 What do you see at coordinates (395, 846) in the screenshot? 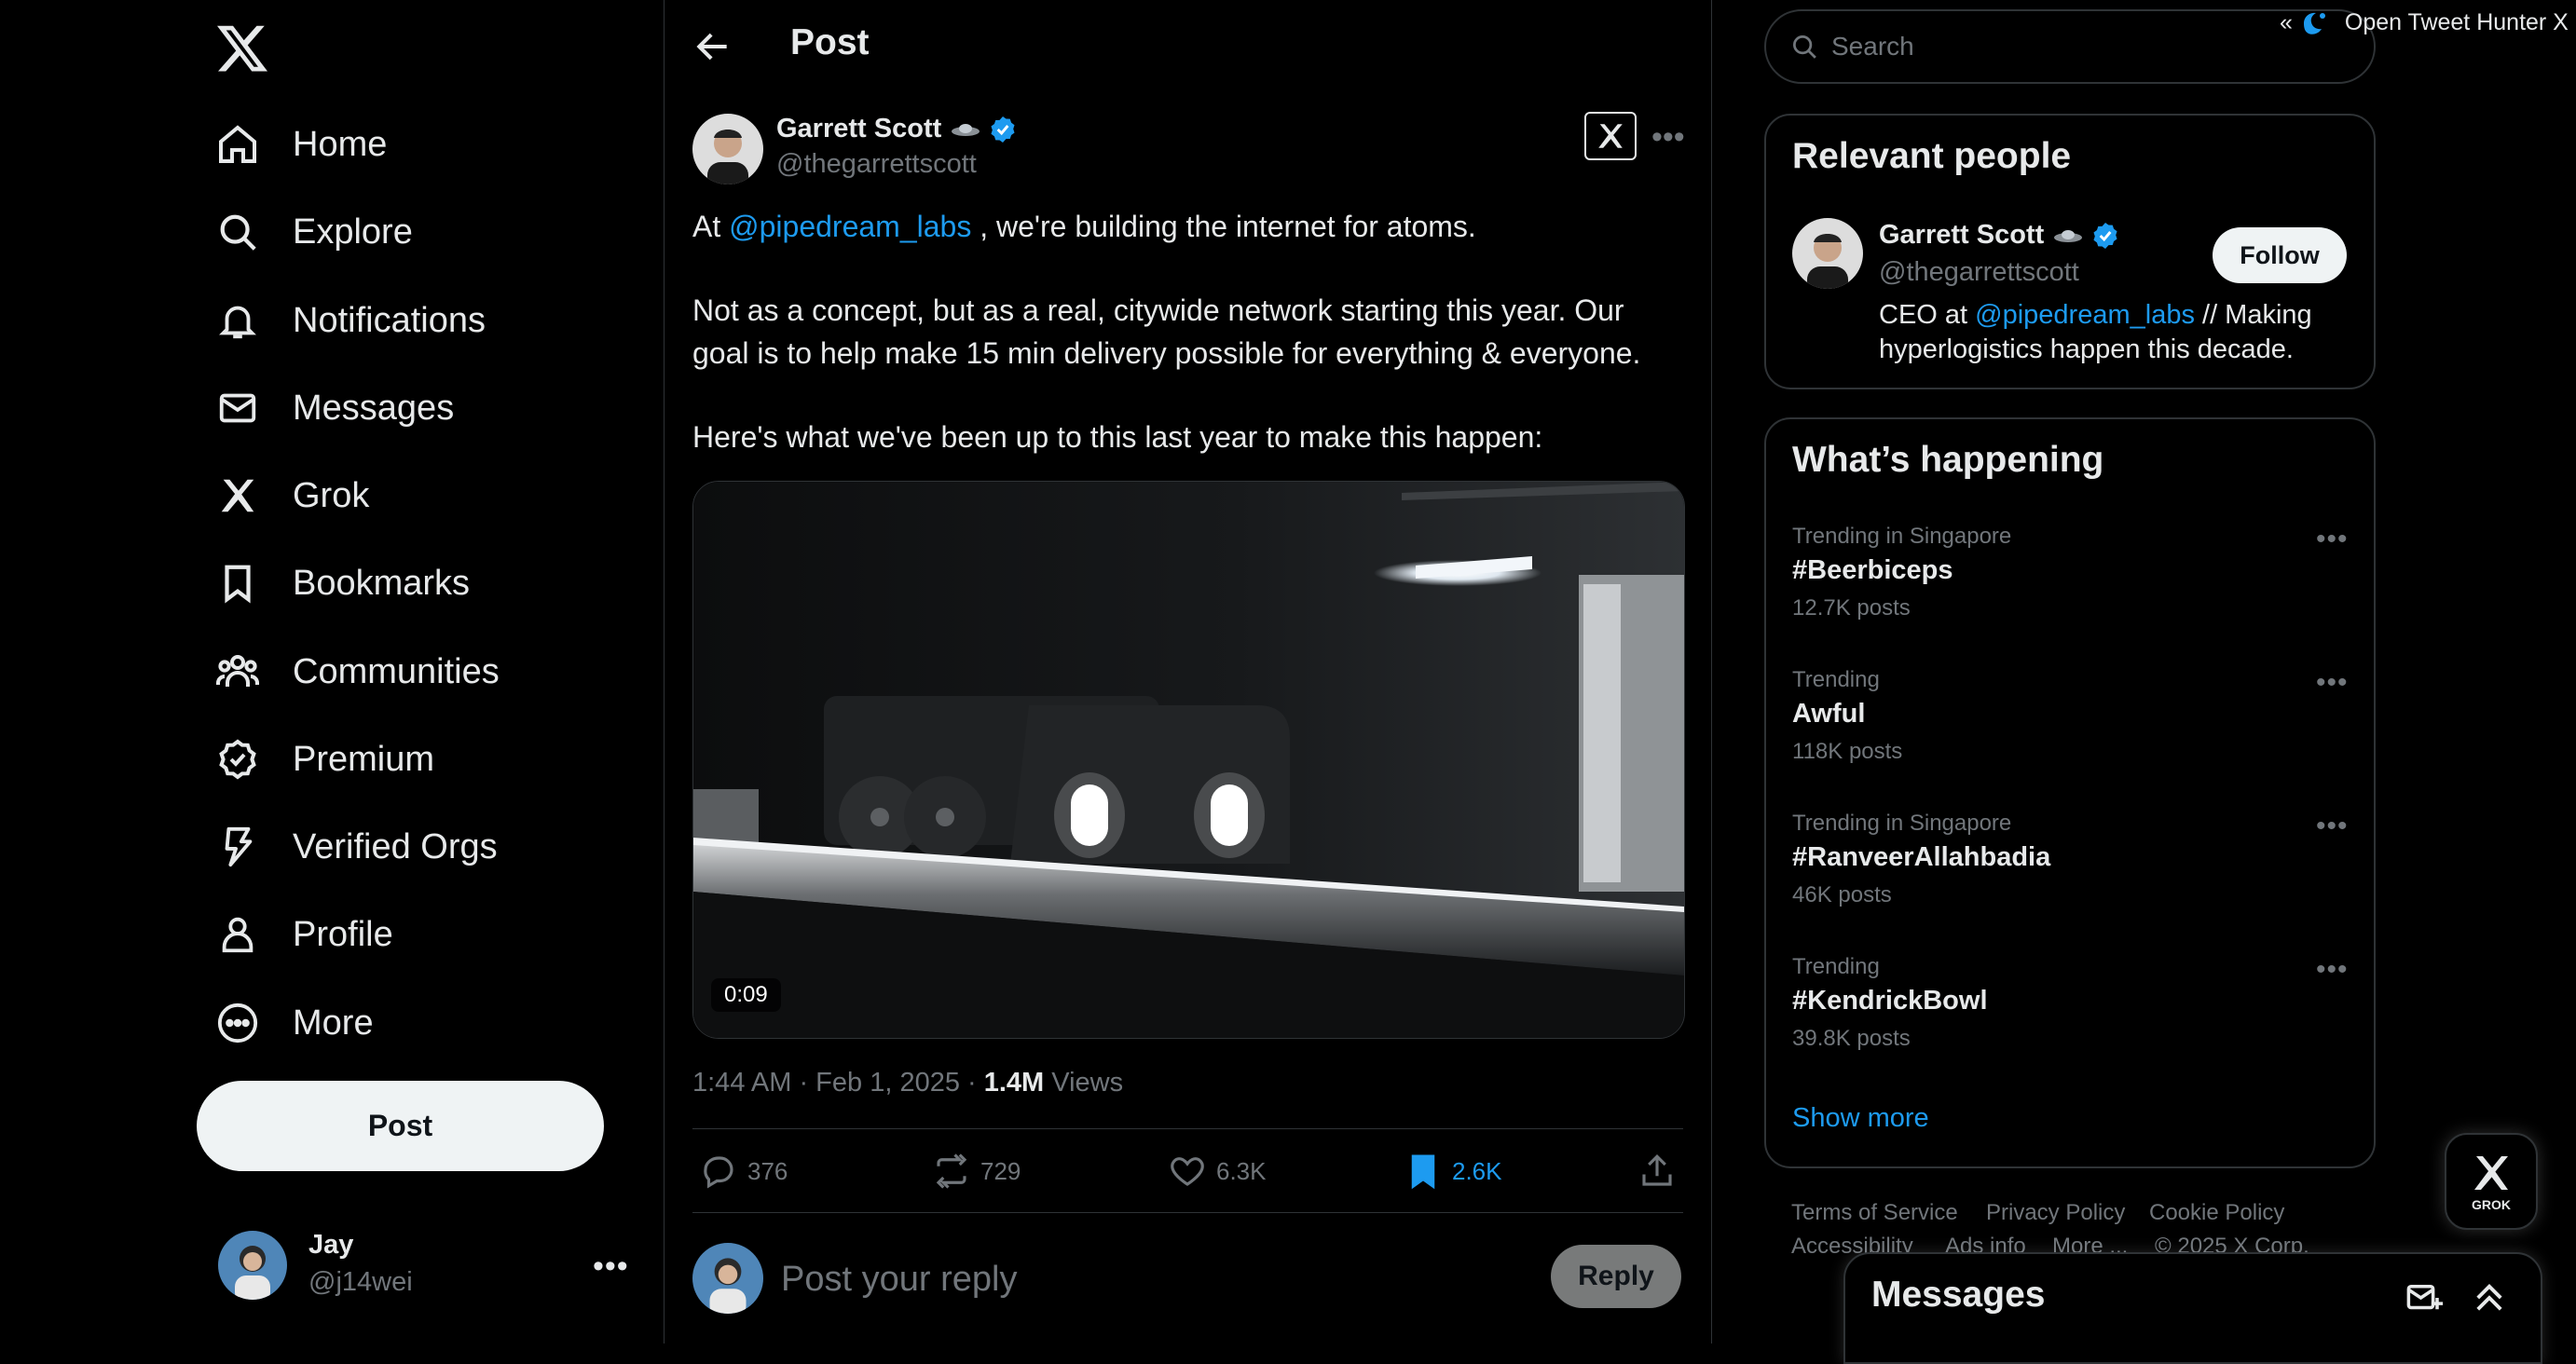
I see `nav-label: Verified Orgs` at bounding box center [395, 846].